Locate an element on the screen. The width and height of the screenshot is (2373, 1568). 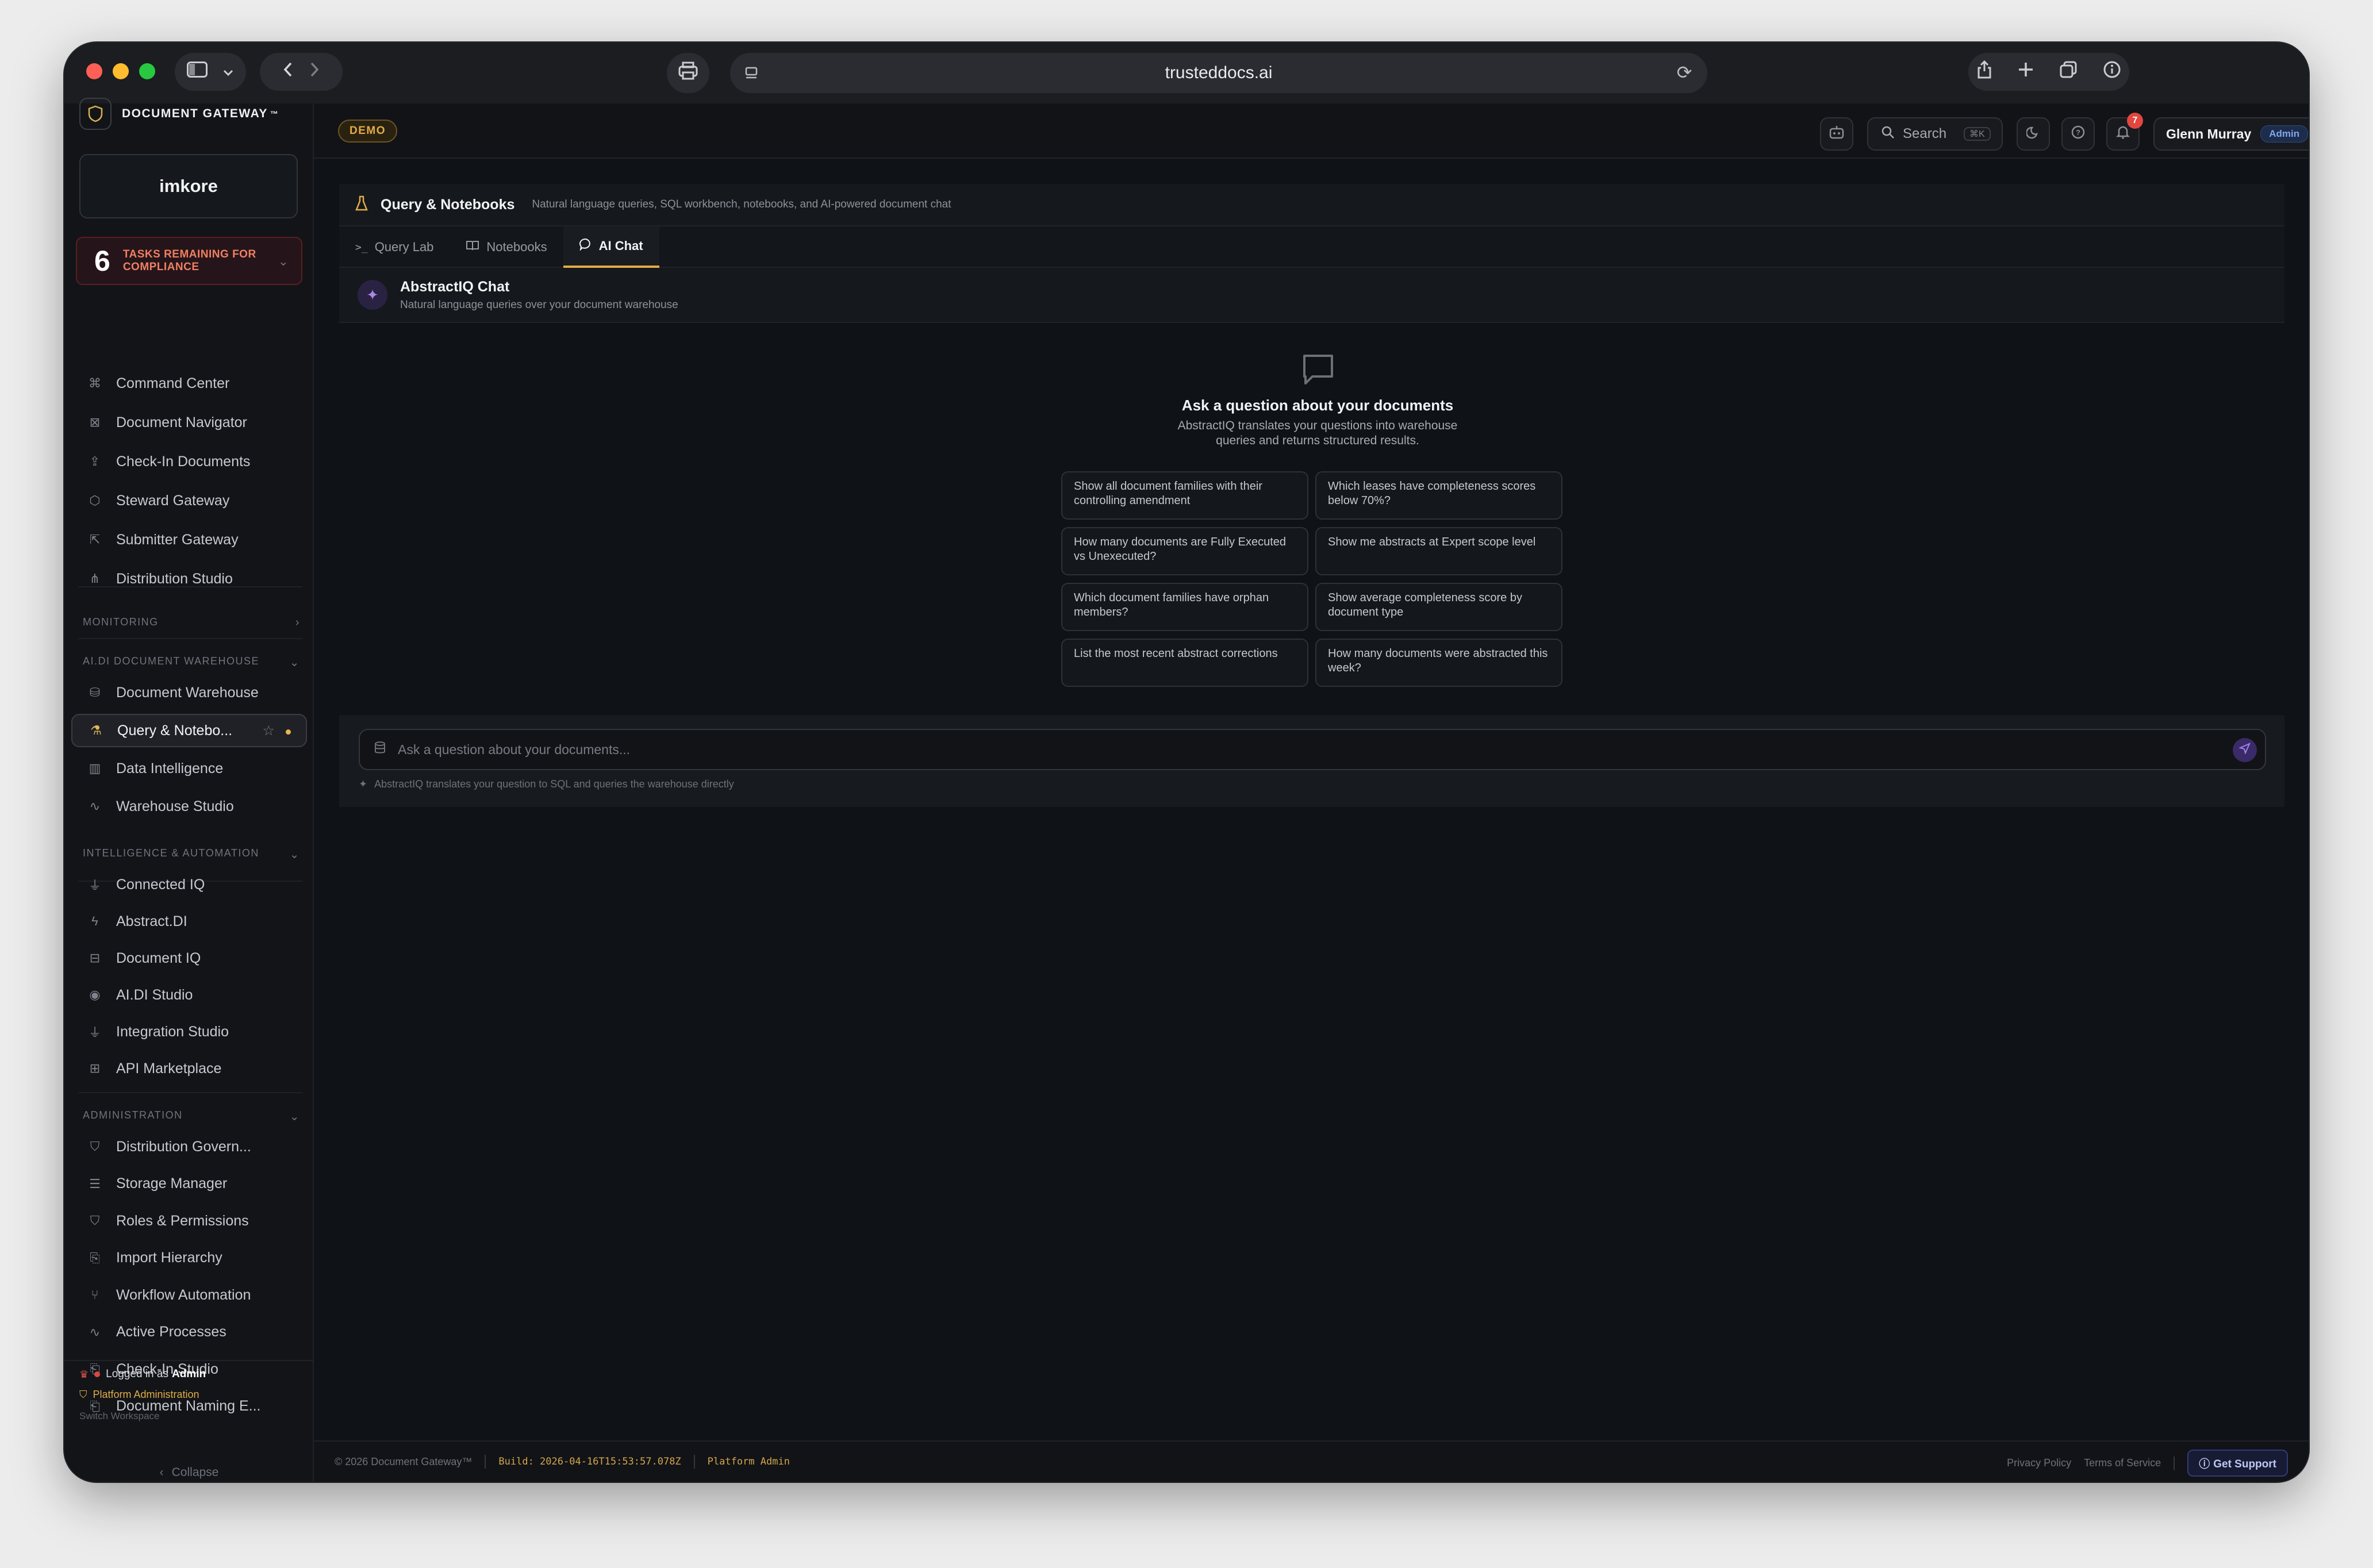
terminal-icon: >_ is located at coordinates (361, 247).